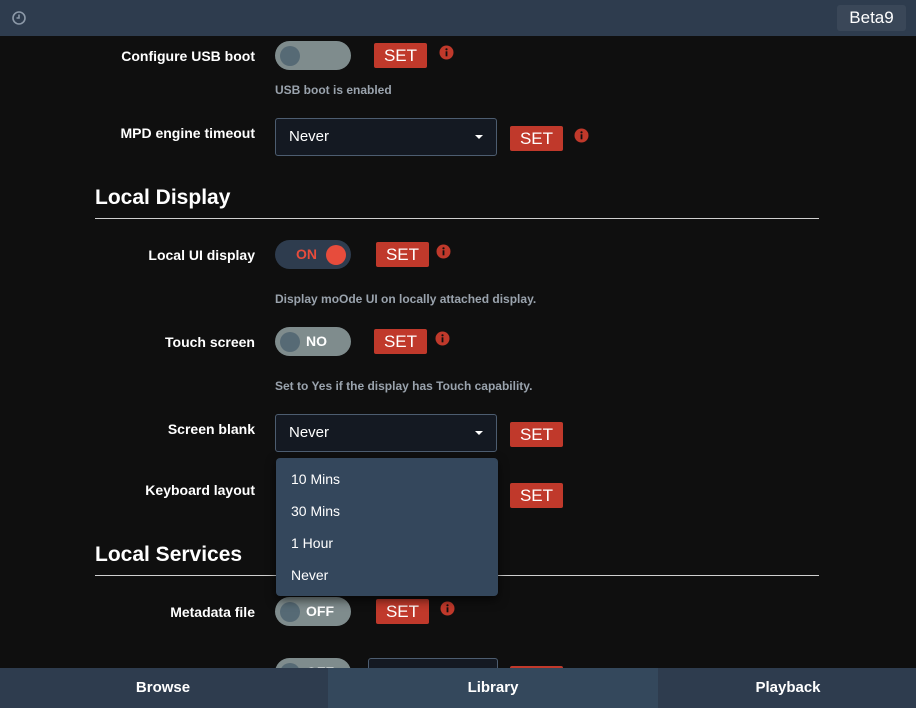 This screenshot has height=708, width=916. Describe the element at coordinates (388, 479) in the screenshot. I see `dropdown-option-10-mins: 10 Mins` at that location.